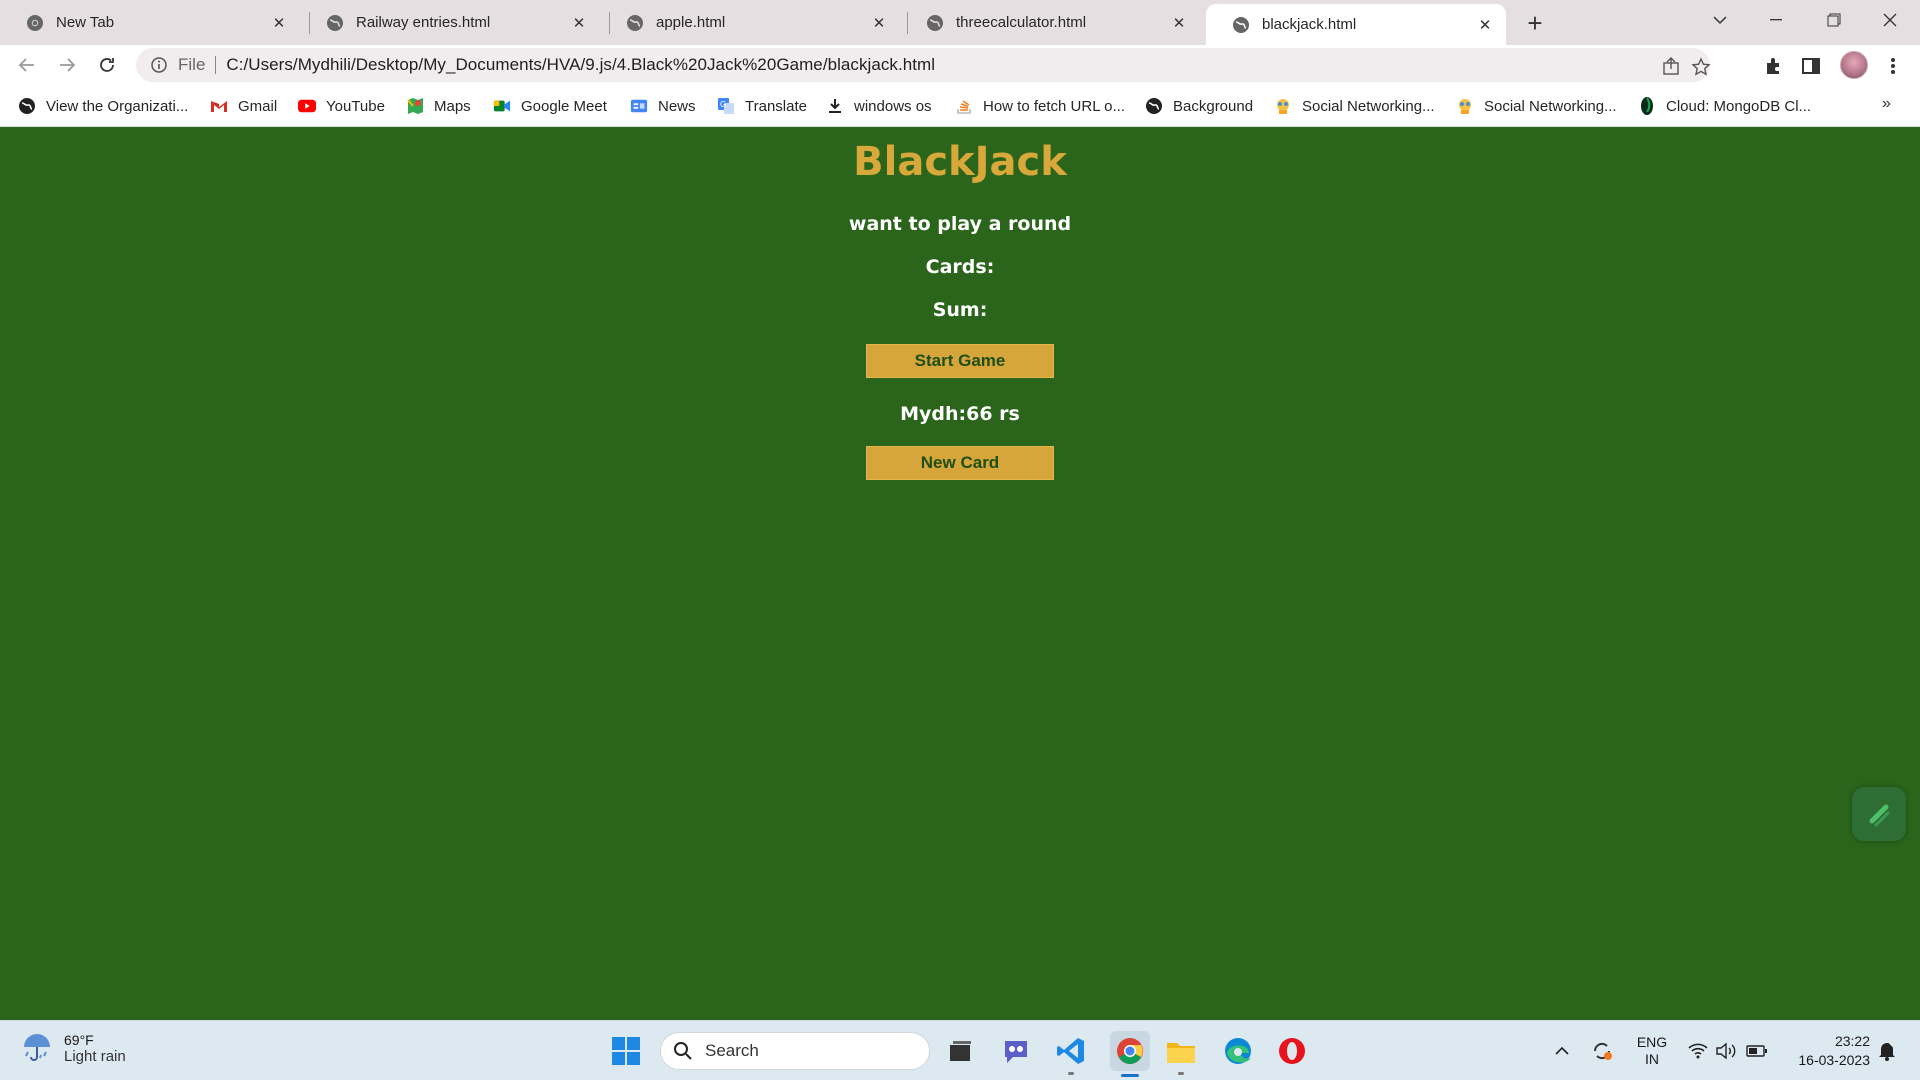 This screenshot has height=1080, width=1920. Describe the element at coordinates (95, 1056) in the screenshot. I see `weather-description: Light rain` at that location.